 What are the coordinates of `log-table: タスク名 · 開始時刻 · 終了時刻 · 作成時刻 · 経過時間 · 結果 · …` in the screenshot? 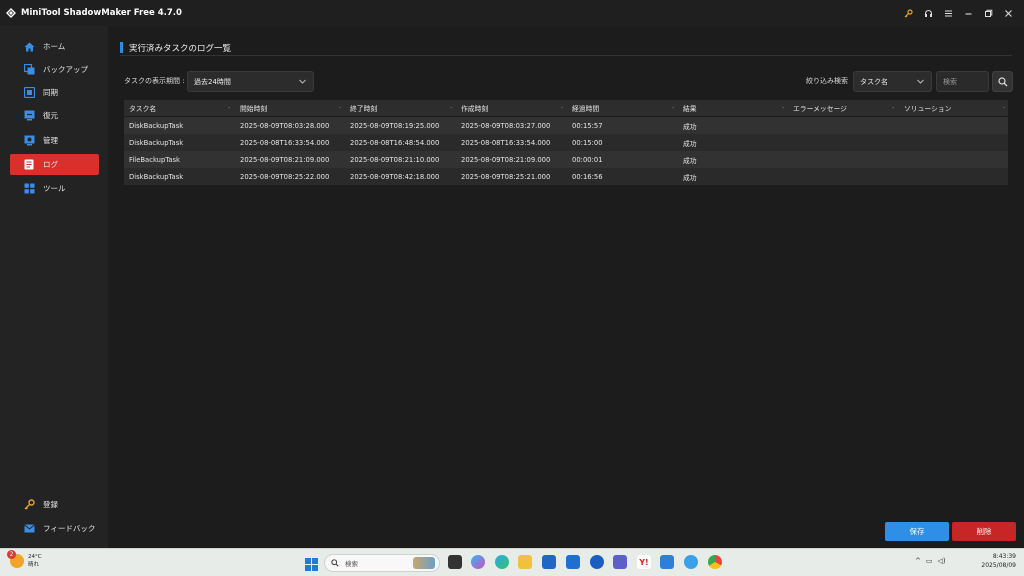 It's located at (566, 143).